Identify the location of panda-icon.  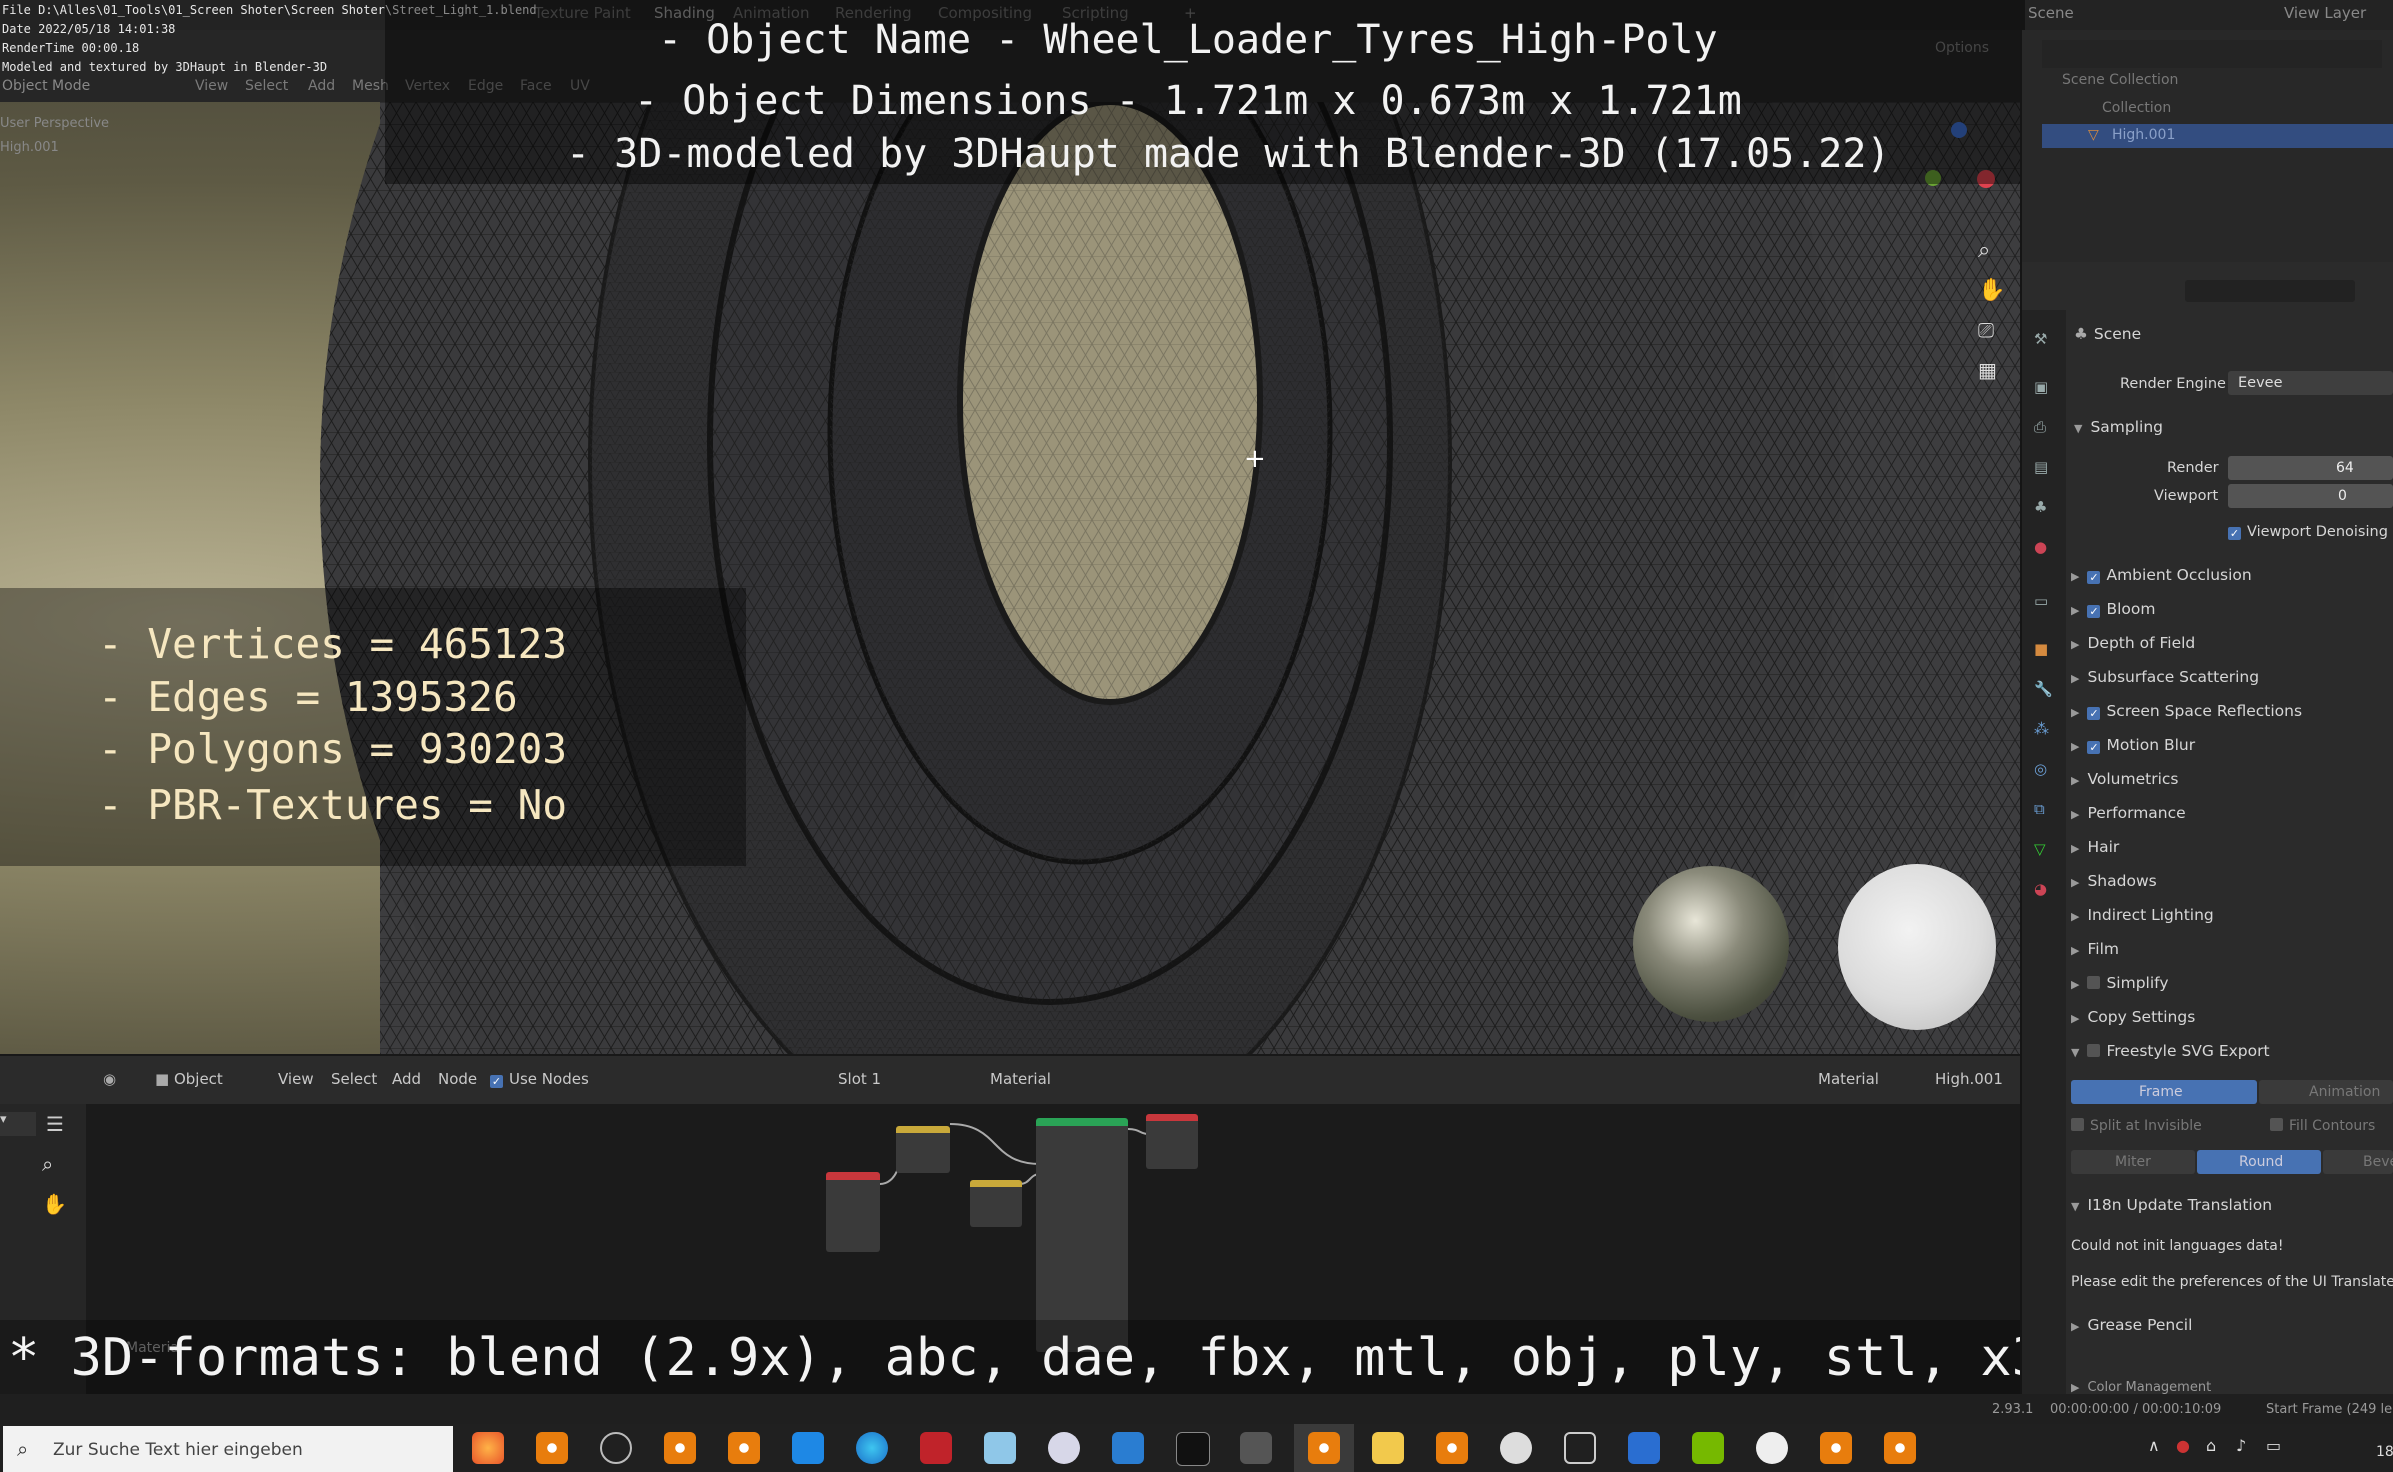
(1516, 1448).